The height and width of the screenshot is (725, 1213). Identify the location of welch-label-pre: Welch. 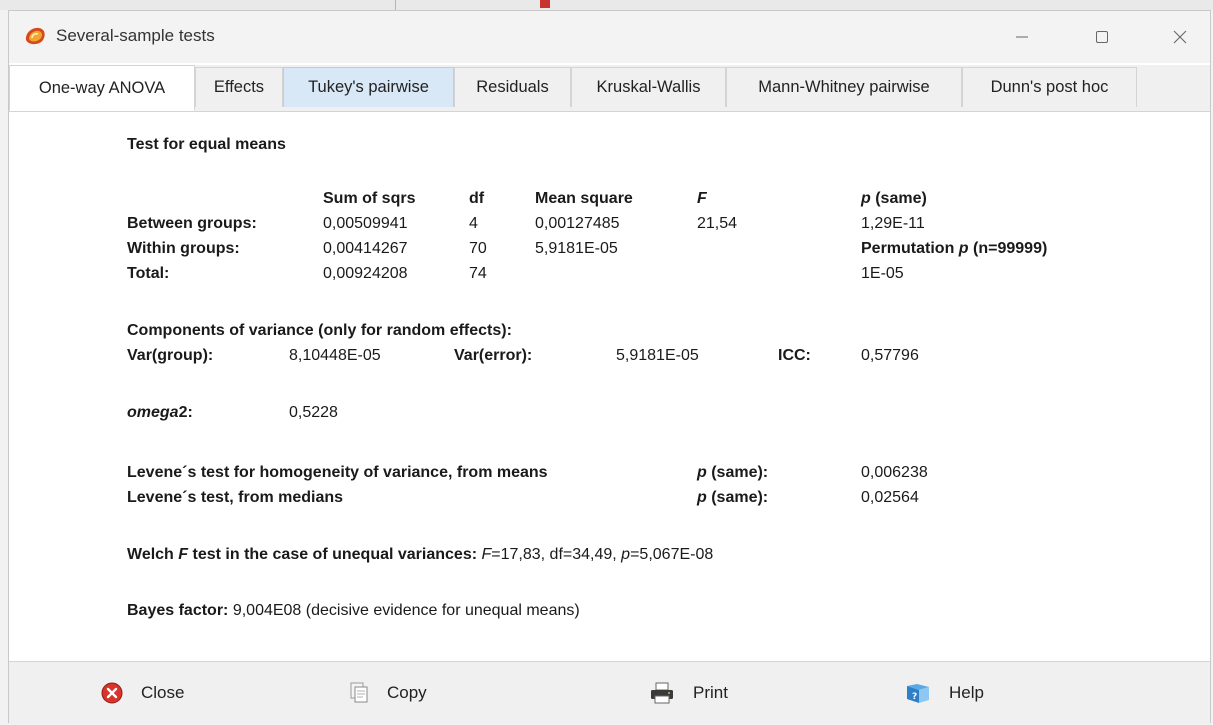
(153, 554).